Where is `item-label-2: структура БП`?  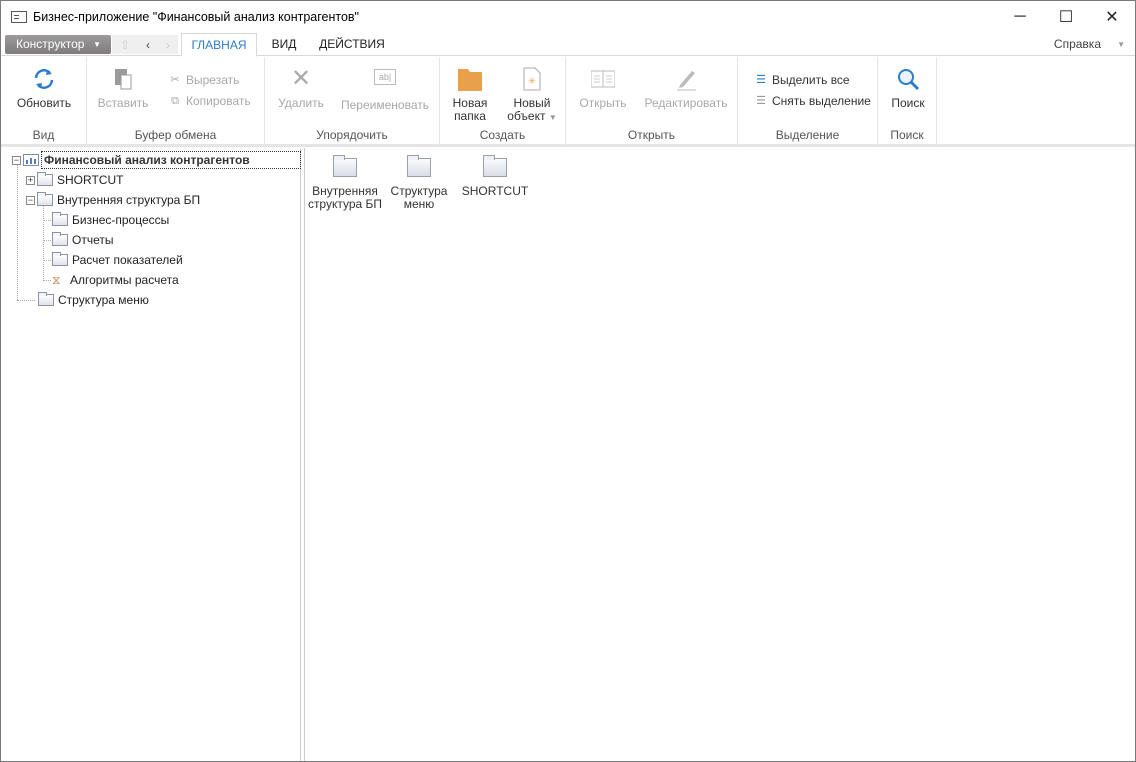
item-label-2: структура БП is located at coordinates (345, 204).